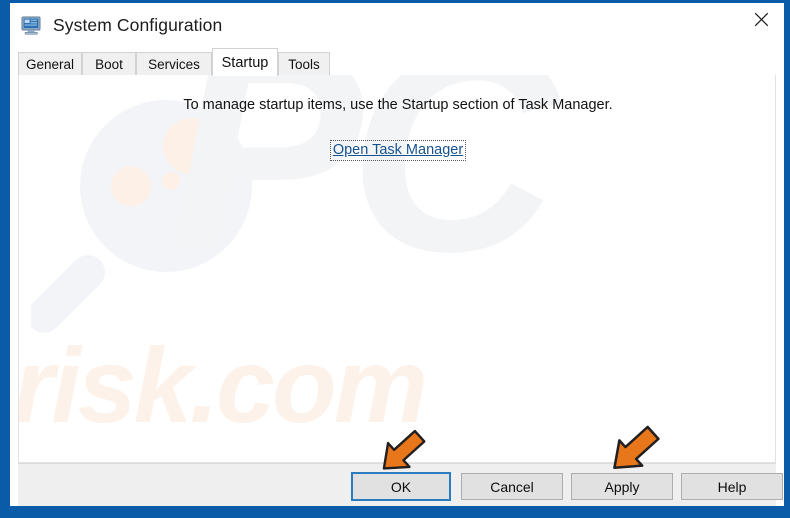  Describe the element at coordinates (732, 486) in the screenshot. I see `help-button: Help` at that location.